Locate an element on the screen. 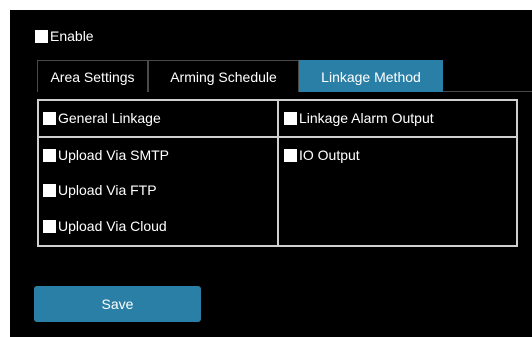  upload-cloud-option: Upload Via Cloud is located at coordinates (105, 226).